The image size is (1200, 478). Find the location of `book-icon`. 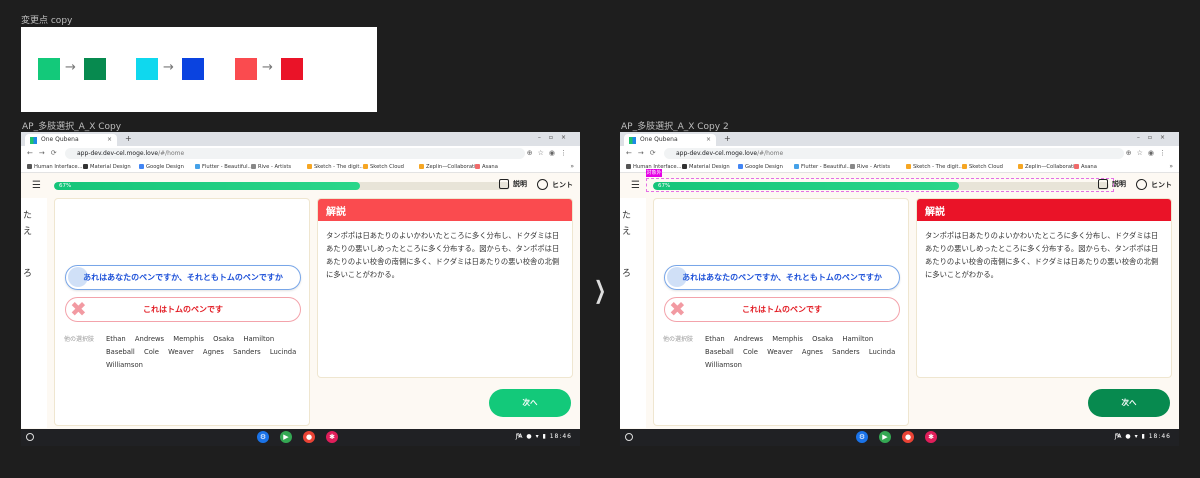

book-icon is located at coordinates (504, 184).